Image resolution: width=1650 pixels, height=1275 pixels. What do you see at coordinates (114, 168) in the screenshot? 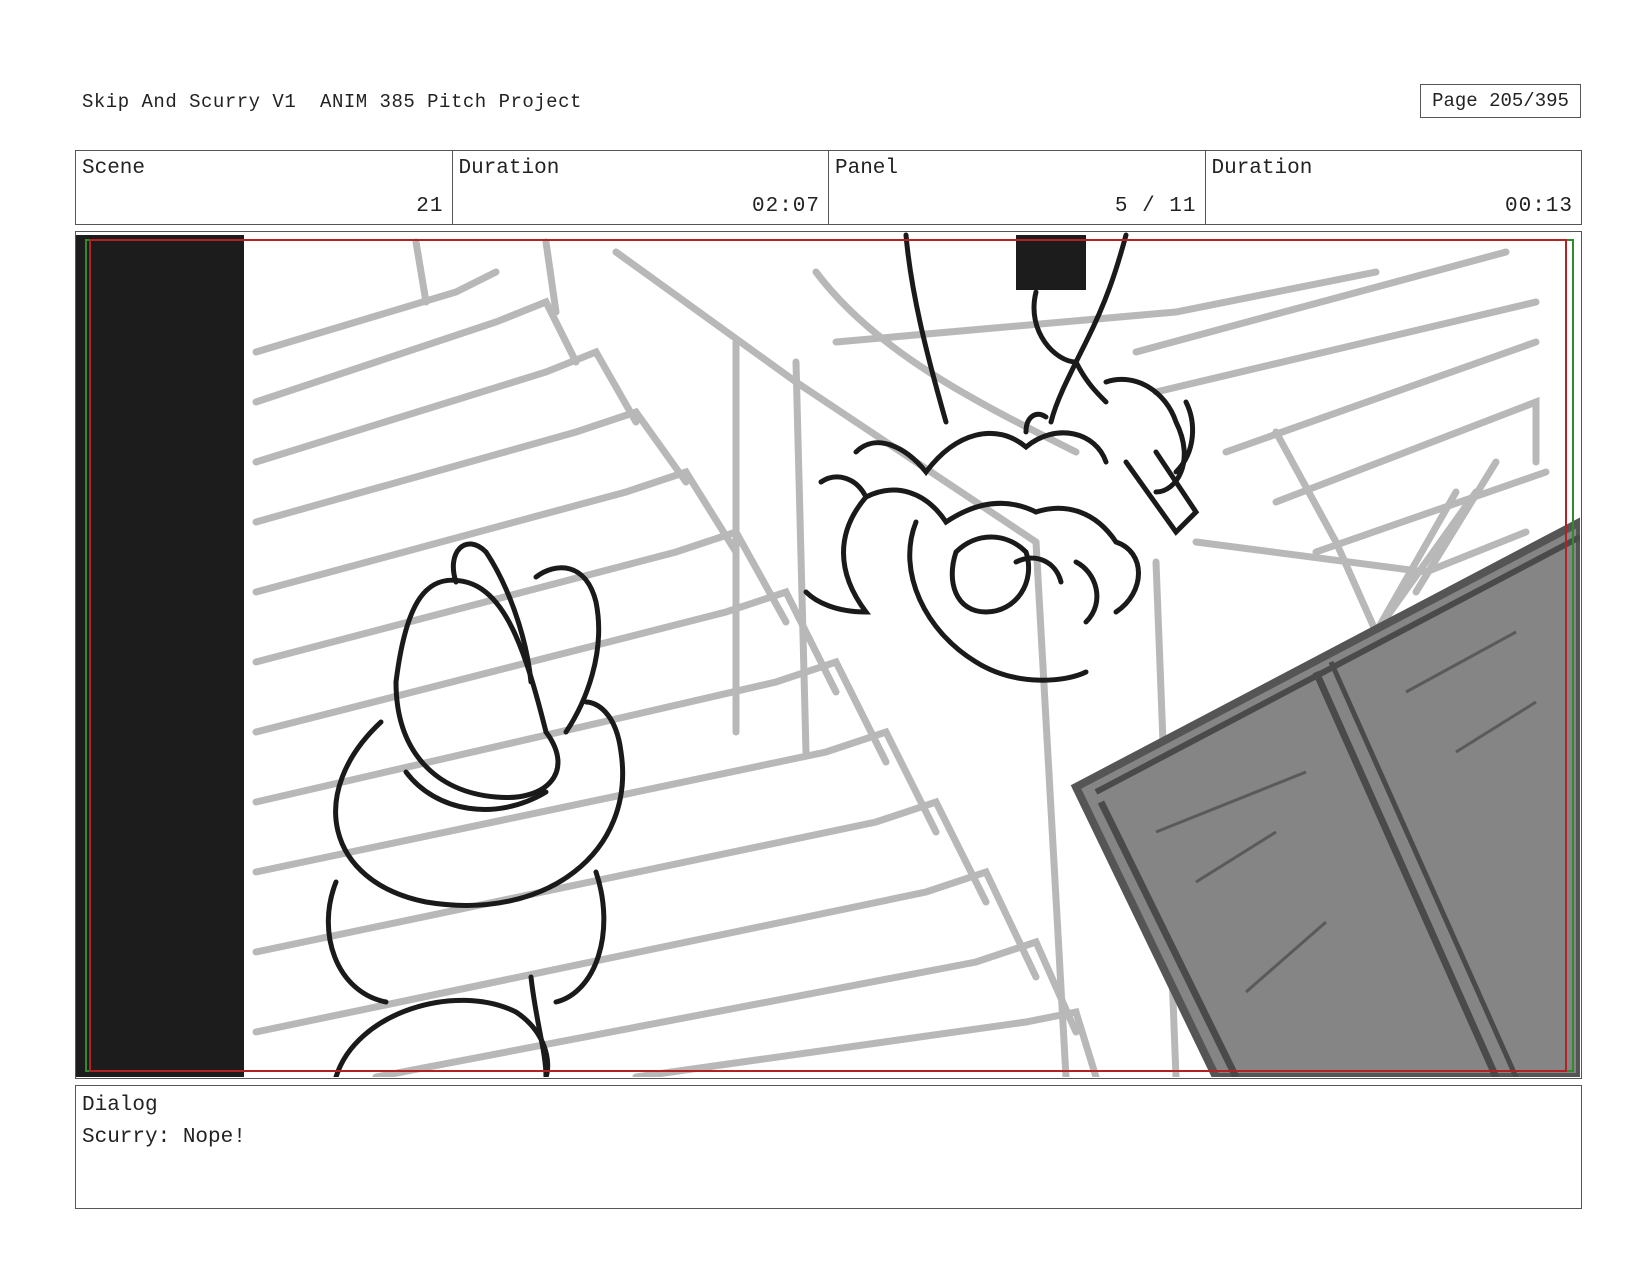
I see `scene-label: Scene` at bounding box center [114, 168].